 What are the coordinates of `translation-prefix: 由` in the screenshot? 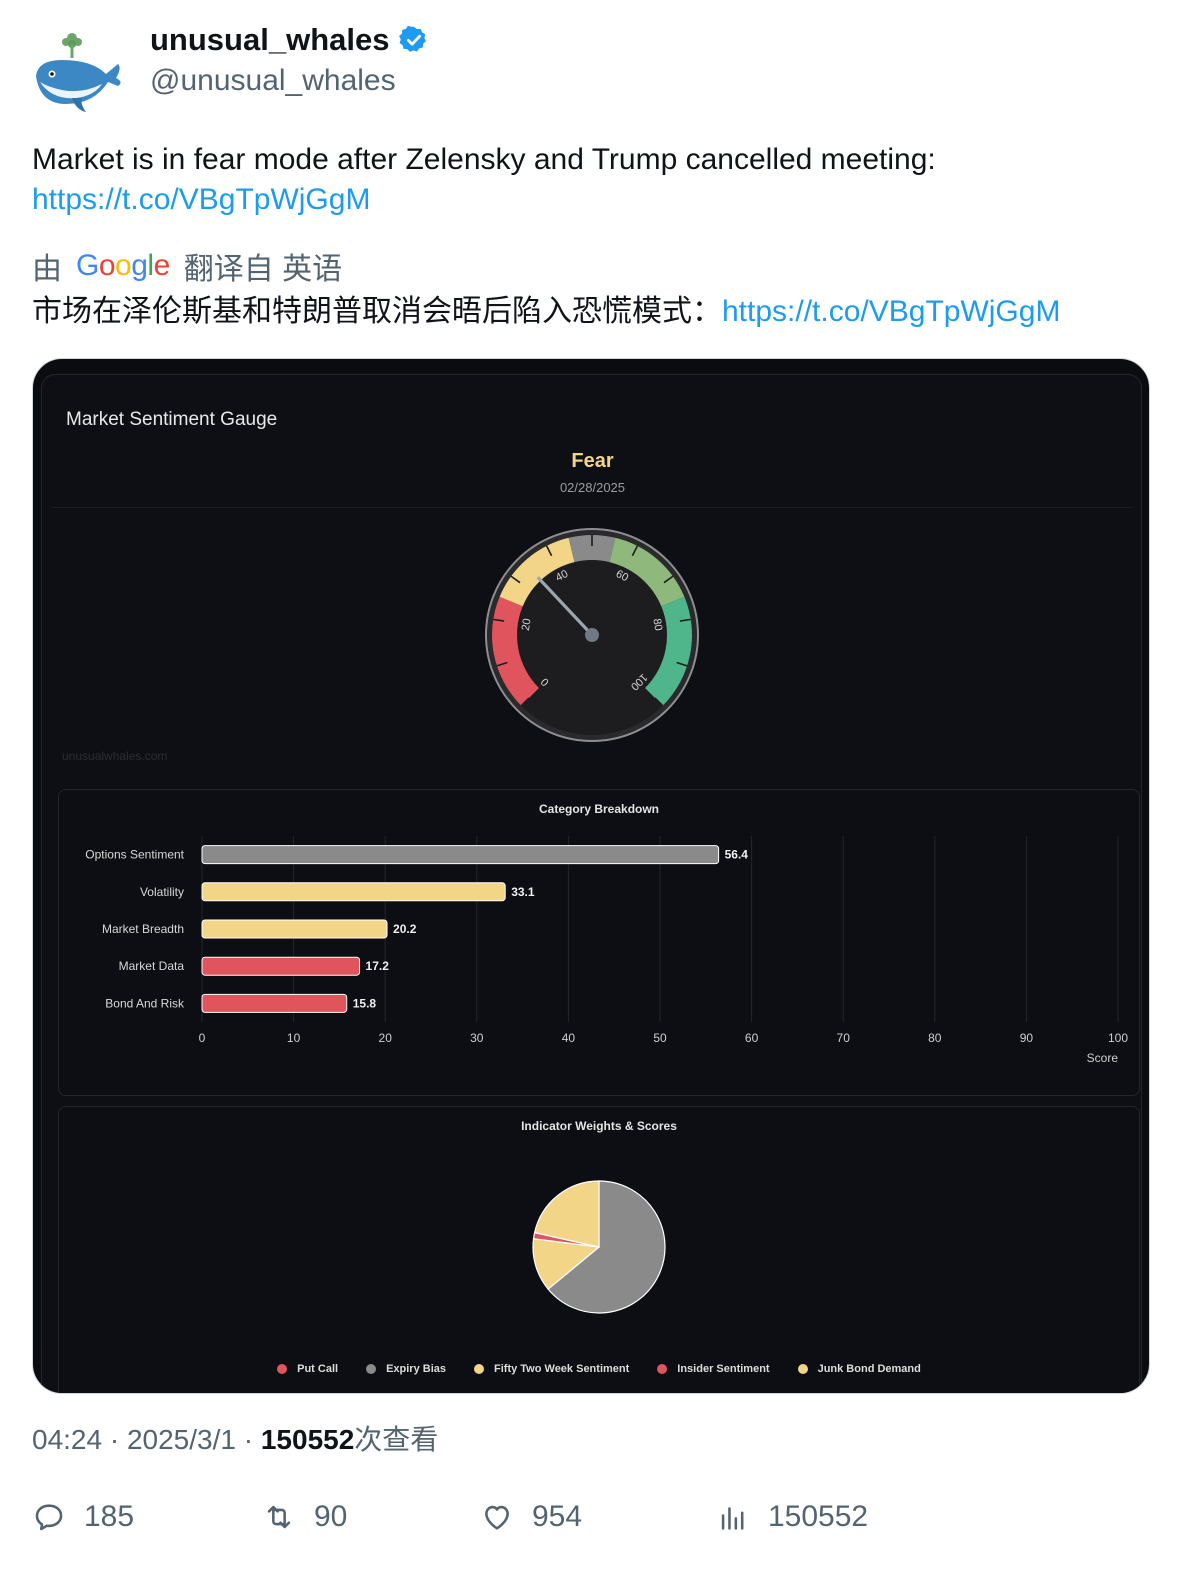 It's located at (47, 269).